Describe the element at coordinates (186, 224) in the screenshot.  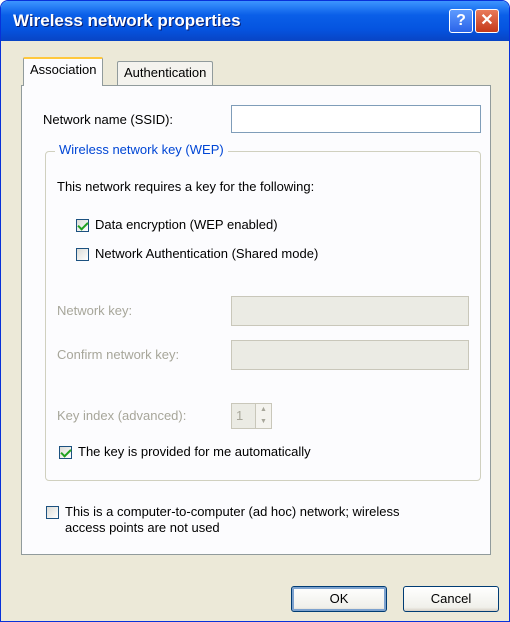
I see `data-encryption-label: Data encryption (WEP enabled)` at that location.